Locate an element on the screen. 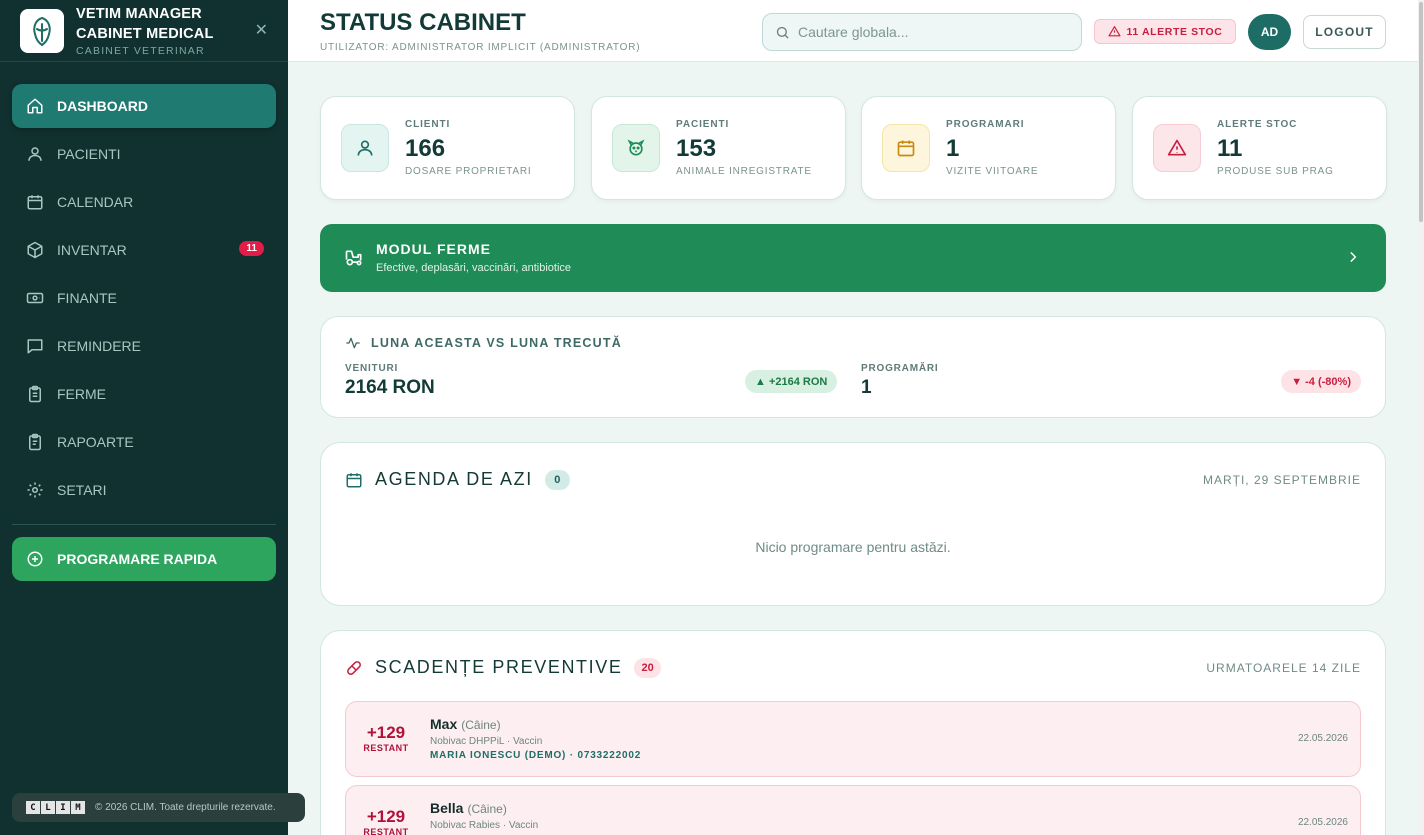  sidebar-item-label: CALENDAR is located at coordinates (95, 202).